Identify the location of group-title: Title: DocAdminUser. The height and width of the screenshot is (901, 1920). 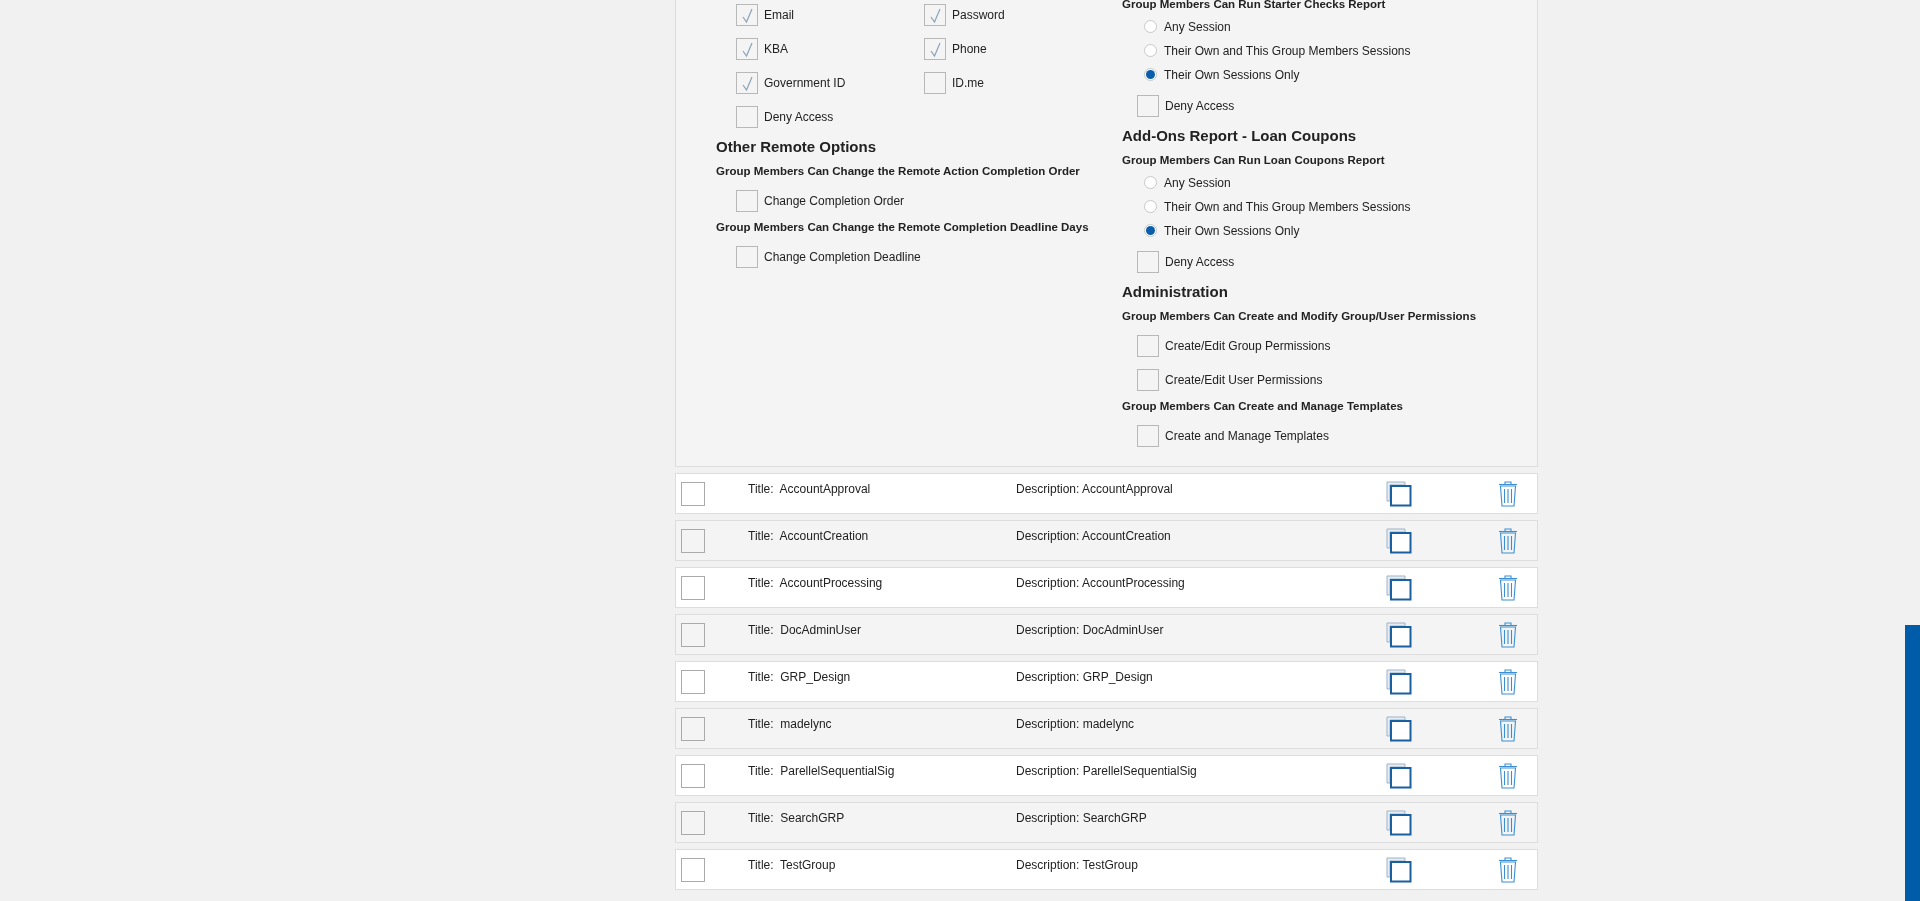
(805, 630).